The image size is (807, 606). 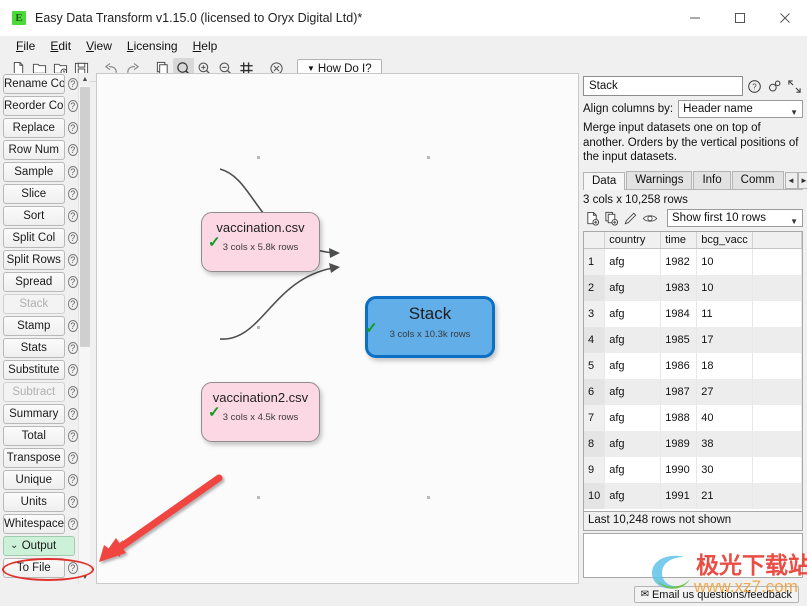 I want to click on menu-edit: Edit, so click(x=61, y=46).